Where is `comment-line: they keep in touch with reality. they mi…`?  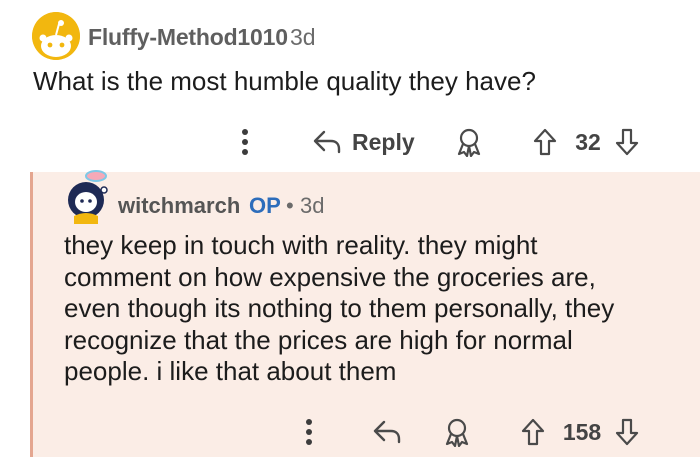 comment-line: they keep in touch with reality. they mi… is located at coordinates (301, 245).